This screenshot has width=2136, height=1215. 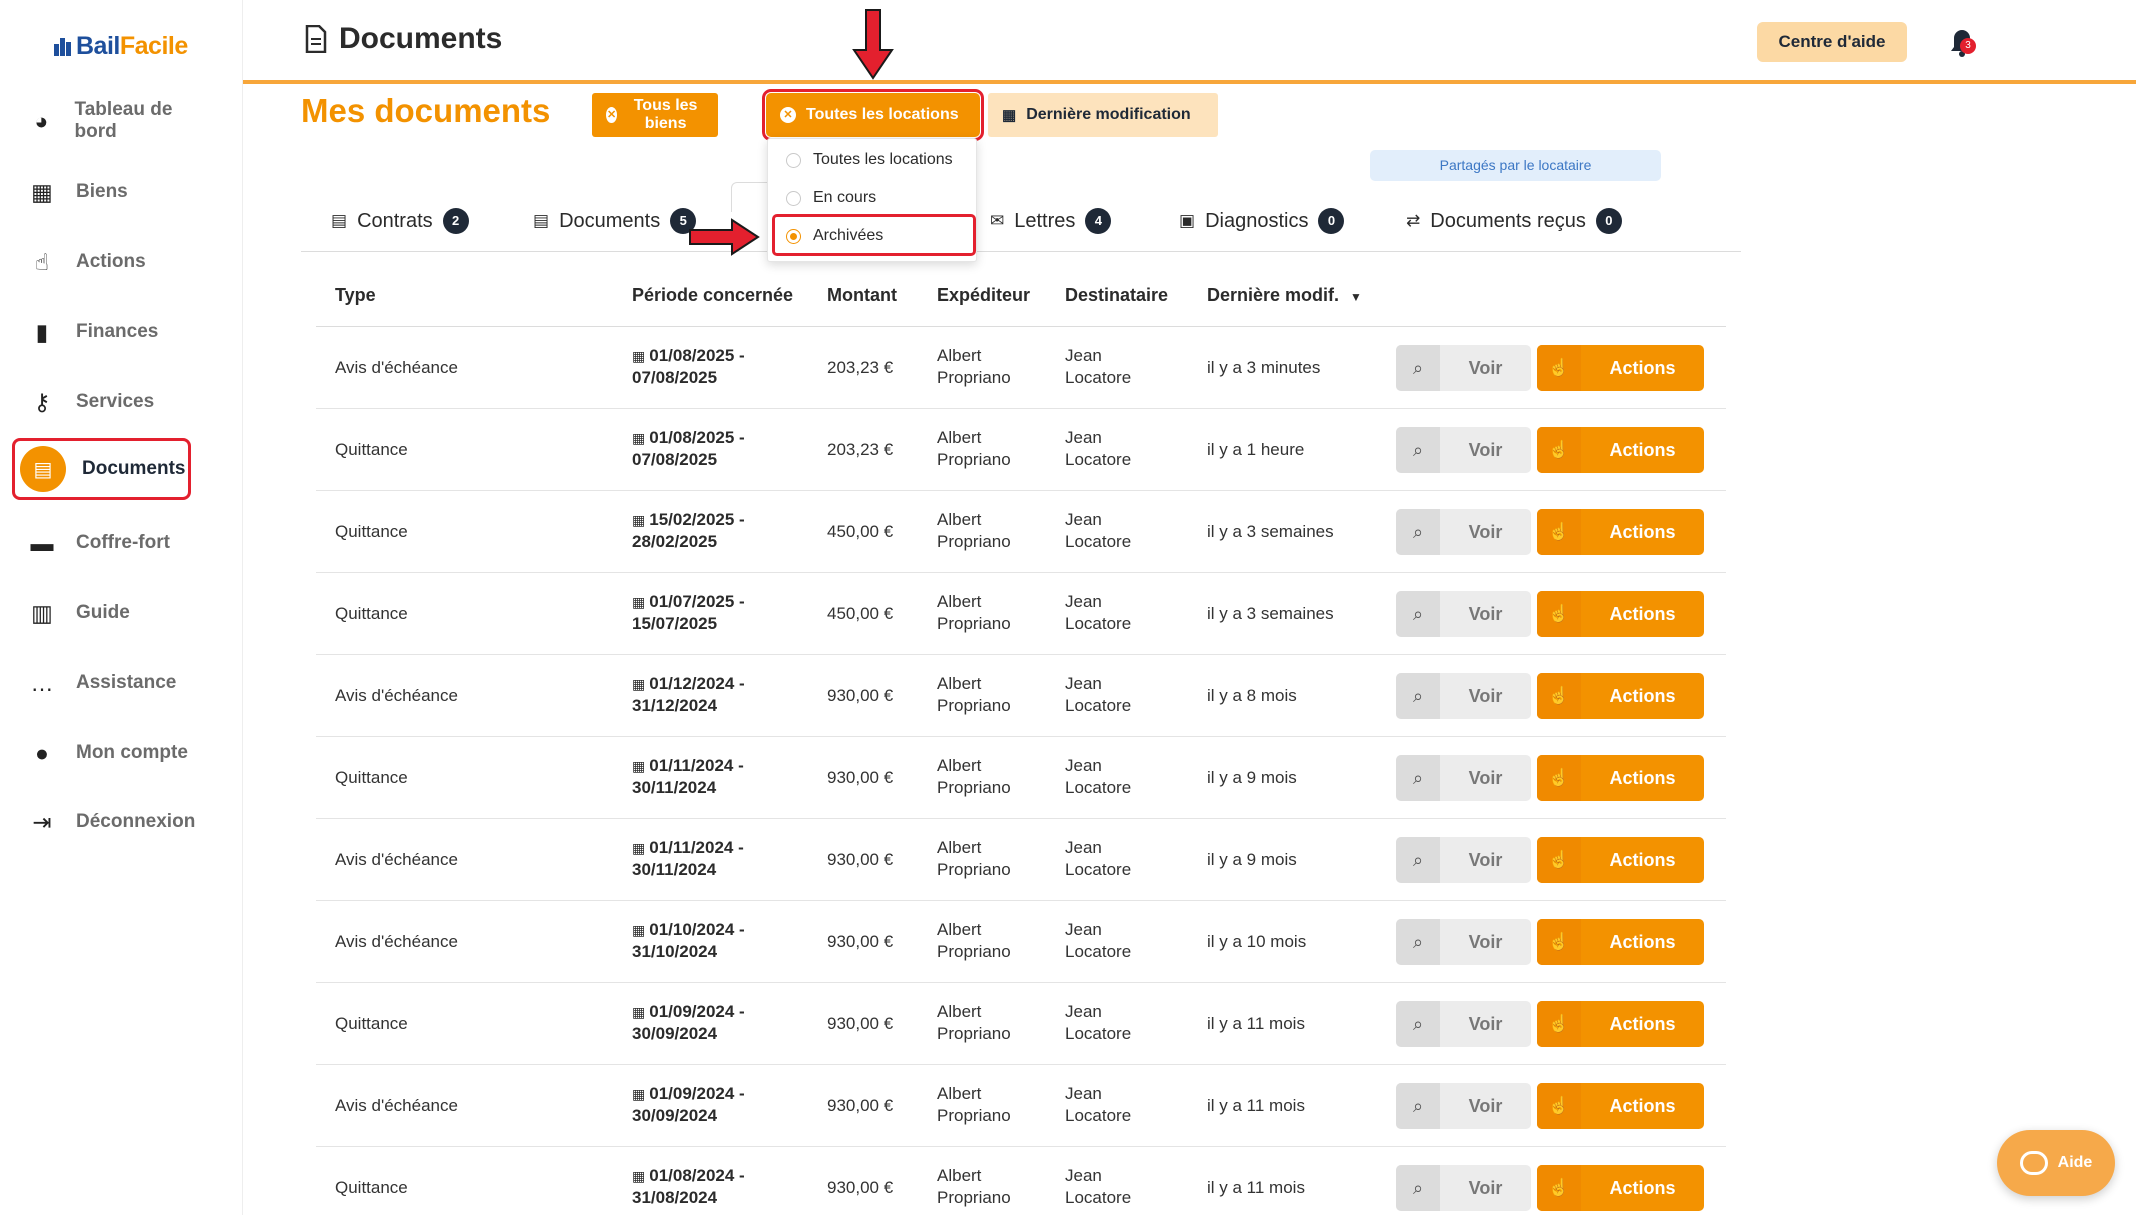 I want to click on sidebar-item-tableau-de-bord: ◕ Tableau de bord, so click(x=119, y=121).